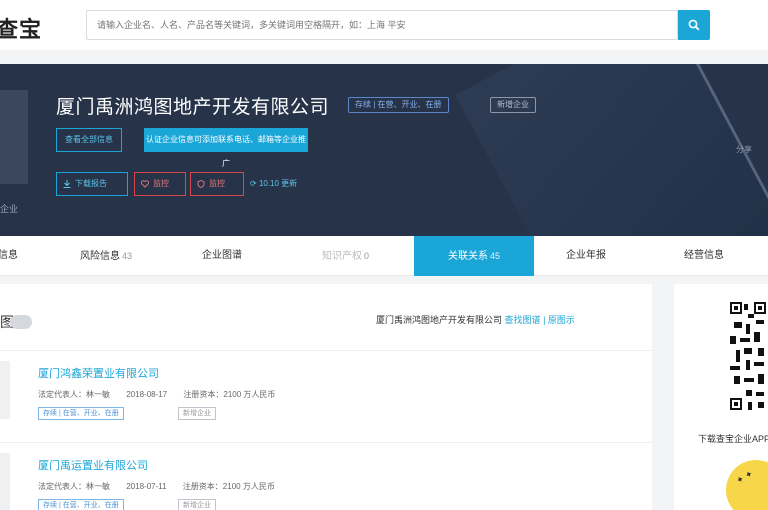  I want to click on tab-label: 风险信息, so click(100, 256).